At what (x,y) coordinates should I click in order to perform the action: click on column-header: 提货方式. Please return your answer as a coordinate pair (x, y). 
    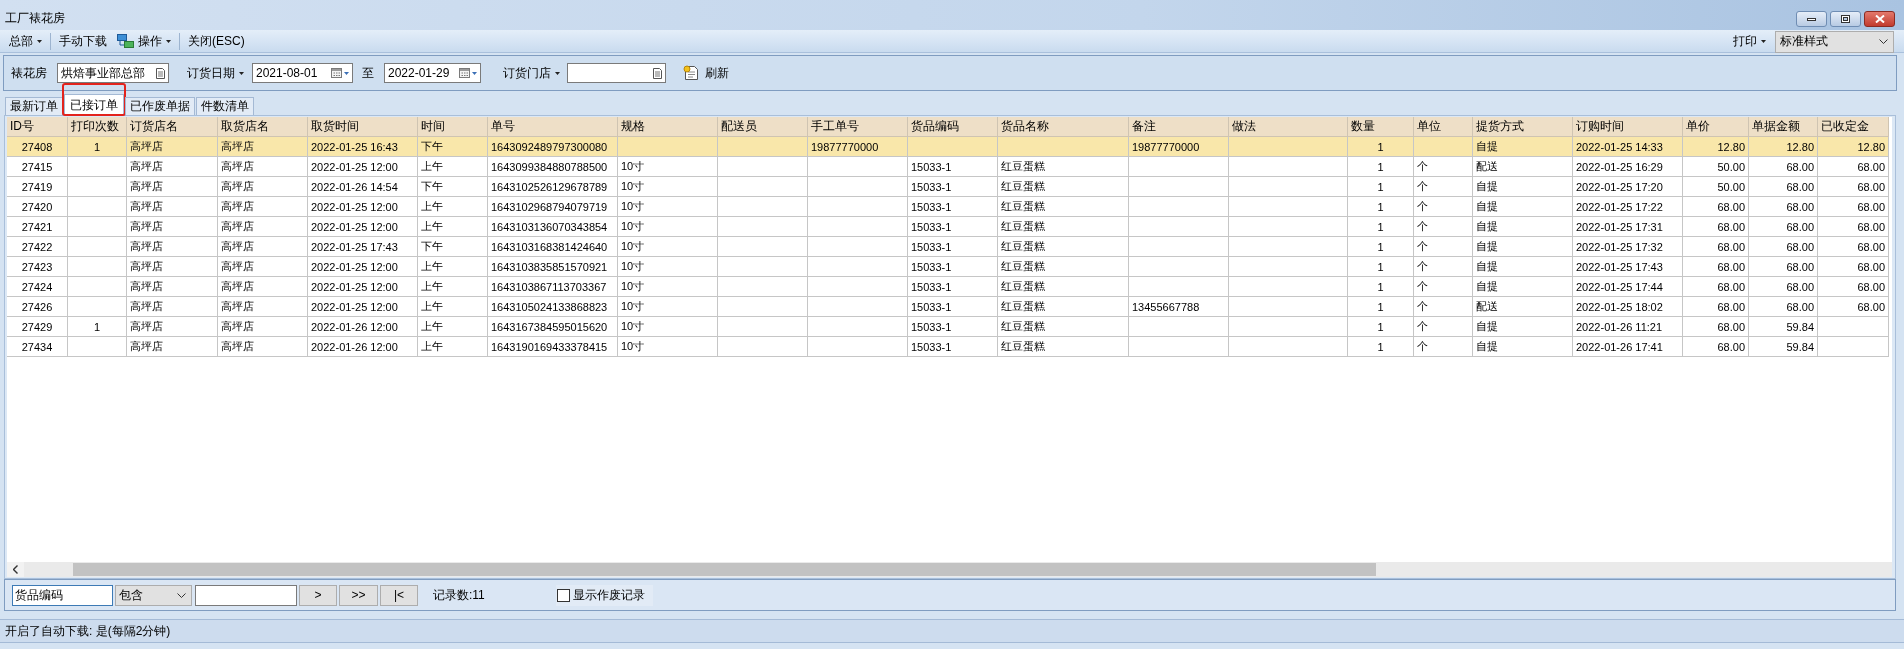
    Looking at the image, I should click on (1523, 127).